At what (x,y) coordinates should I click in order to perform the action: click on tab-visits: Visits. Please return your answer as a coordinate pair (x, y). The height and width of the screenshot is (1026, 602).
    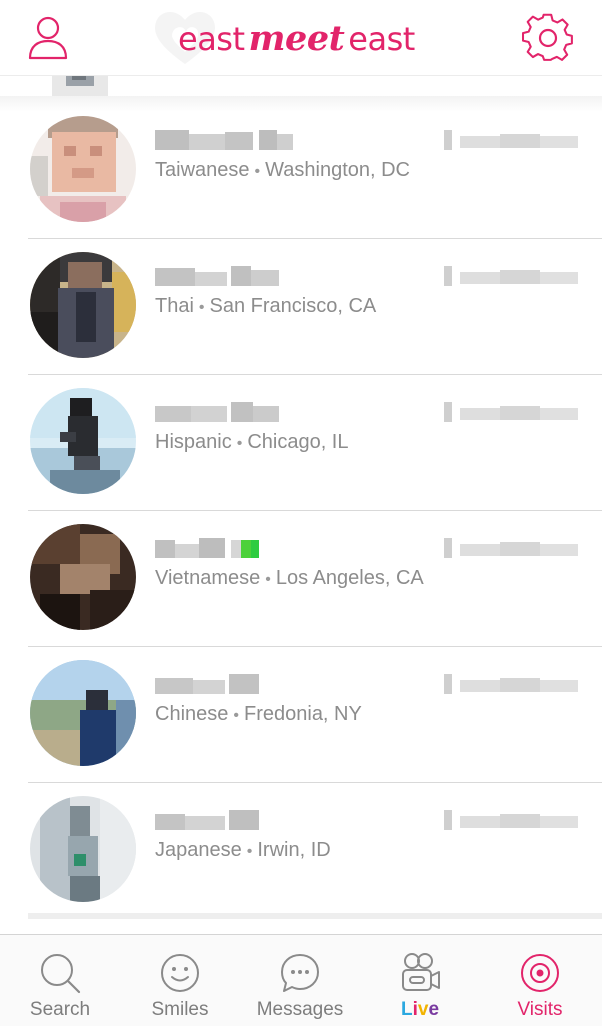
    Looking at the image, I should click on (540, 980).